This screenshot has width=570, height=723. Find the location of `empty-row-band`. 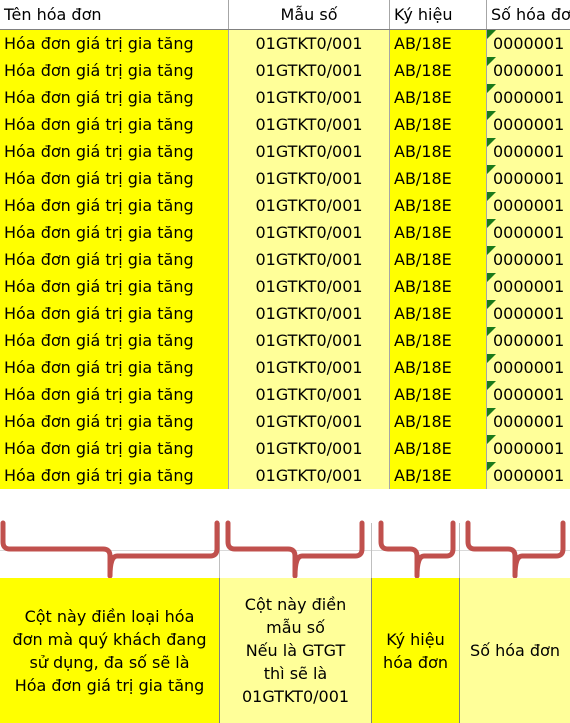

empty-row-band is located at coordinates (285, 550).